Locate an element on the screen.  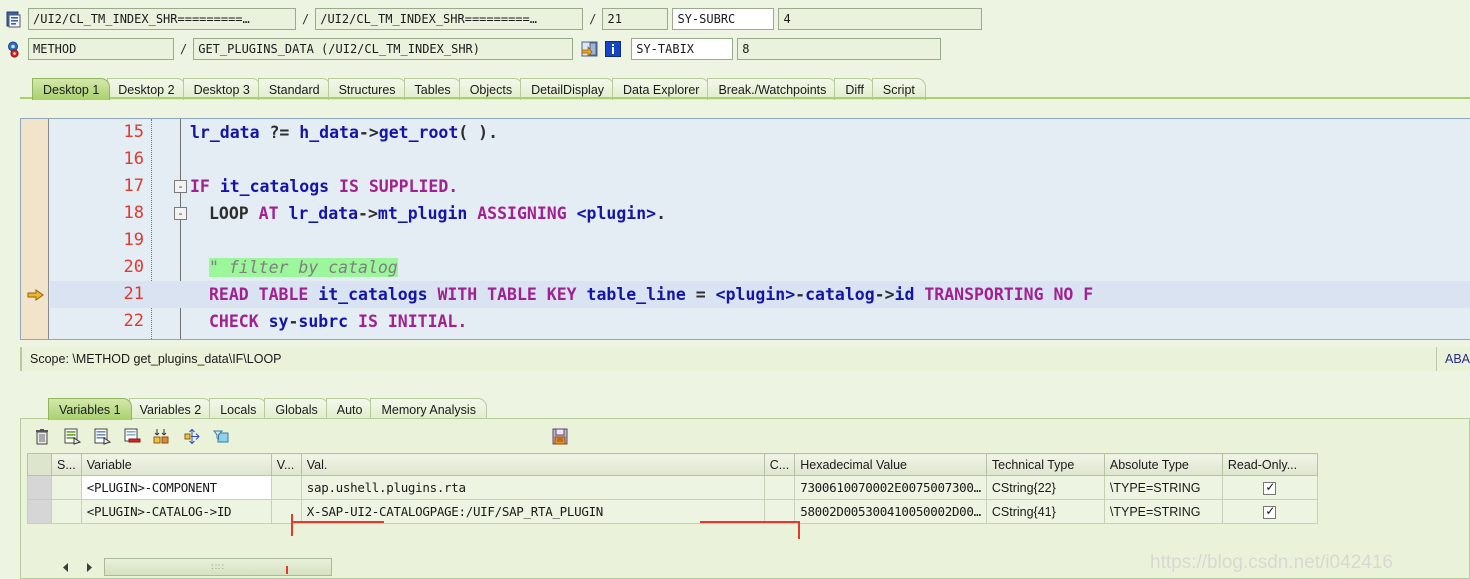
code-line: 17 - IF it_catalogs IS SUPPLIED. is located at coordinates (760, 186).